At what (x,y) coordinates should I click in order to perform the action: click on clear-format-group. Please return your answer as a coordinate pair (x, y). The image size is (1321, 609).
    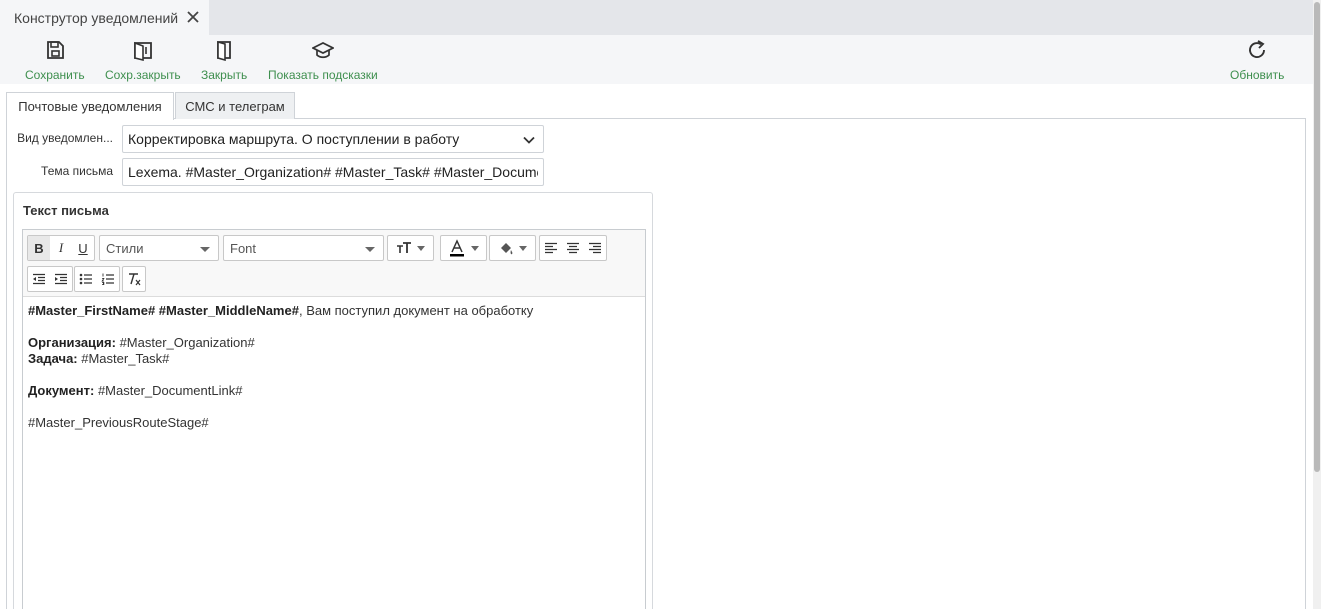
    Looking at the image, I should click on (134, 279).